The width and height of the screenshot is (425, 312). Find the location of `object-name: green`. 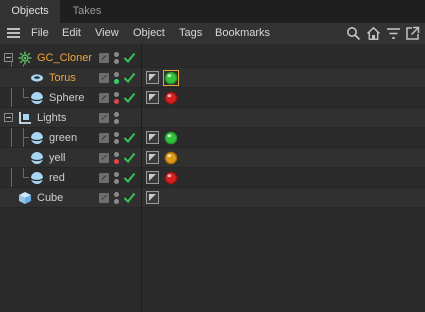

object-name: green is located at coordinates (63, 138).